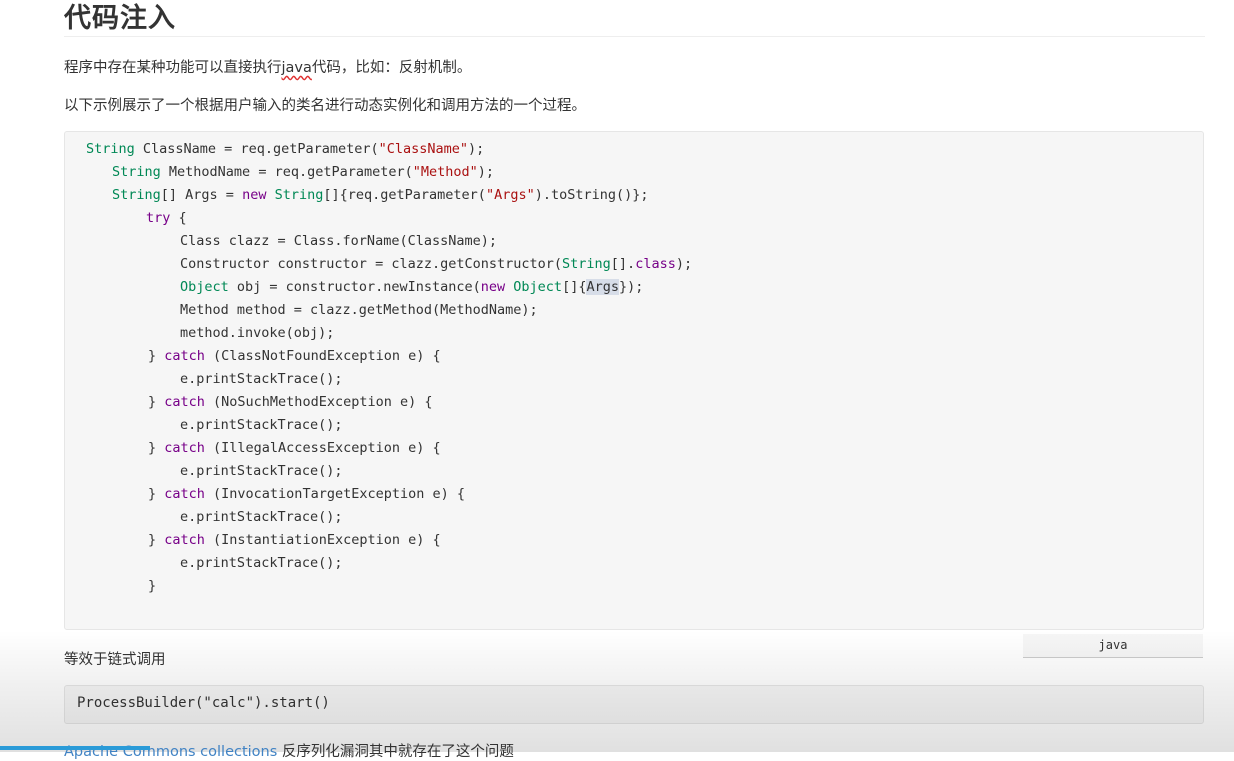 The height and width of the screenshot is (761, 1234). I want to click on code-token: });, so click(631, 287).